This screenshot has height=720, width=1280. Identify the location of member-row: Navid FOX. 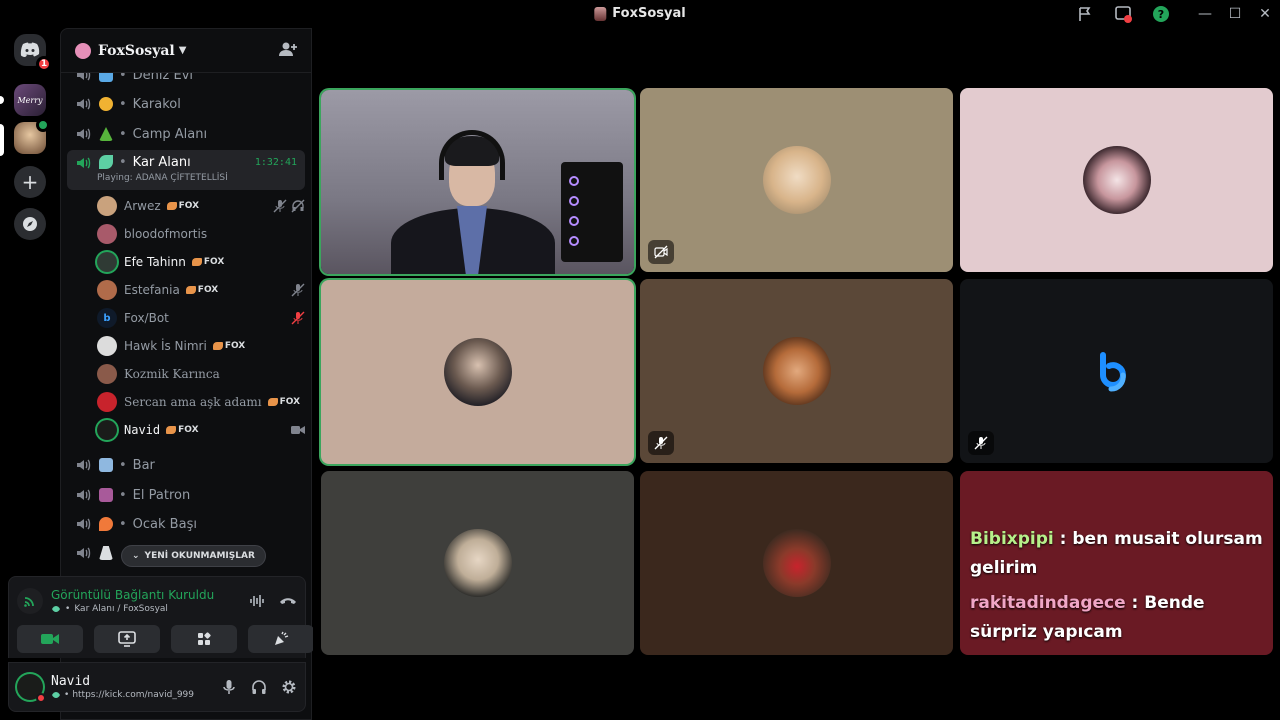
(201, 430).